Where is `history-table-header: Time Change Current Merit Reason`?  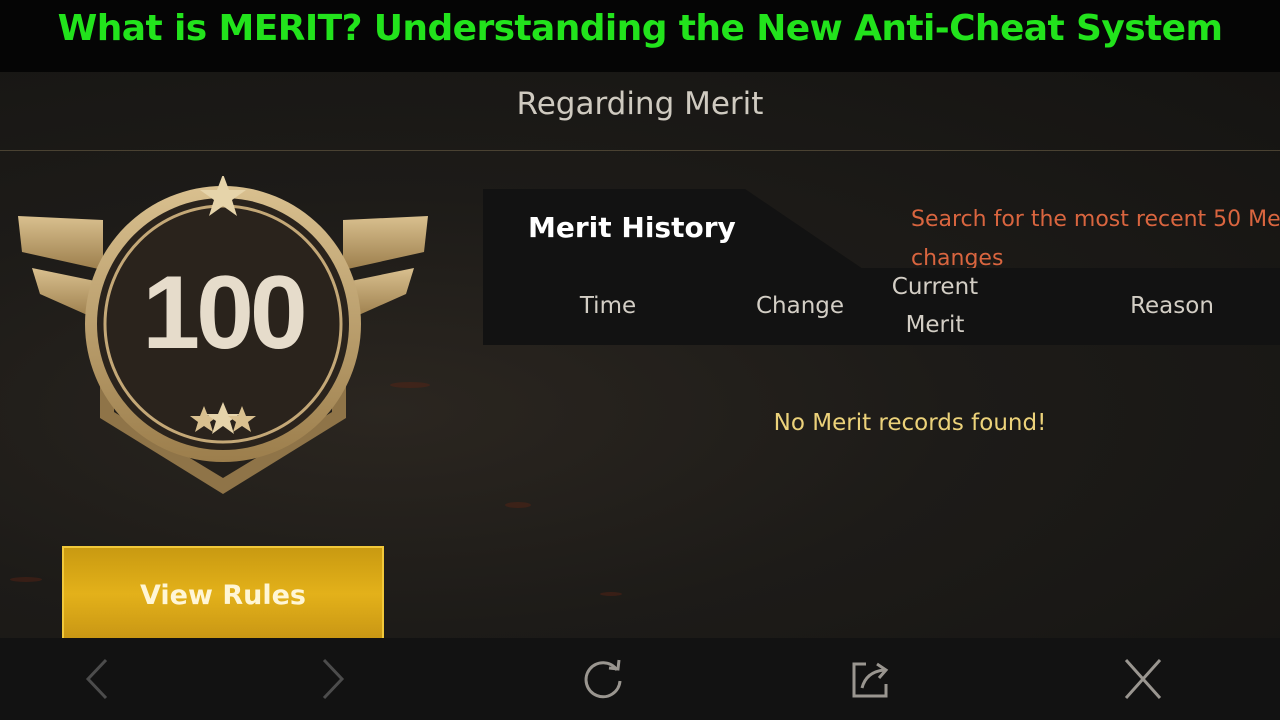
history-table-header: Time Change Current Merit Reason is located at coordinates (881, 306).